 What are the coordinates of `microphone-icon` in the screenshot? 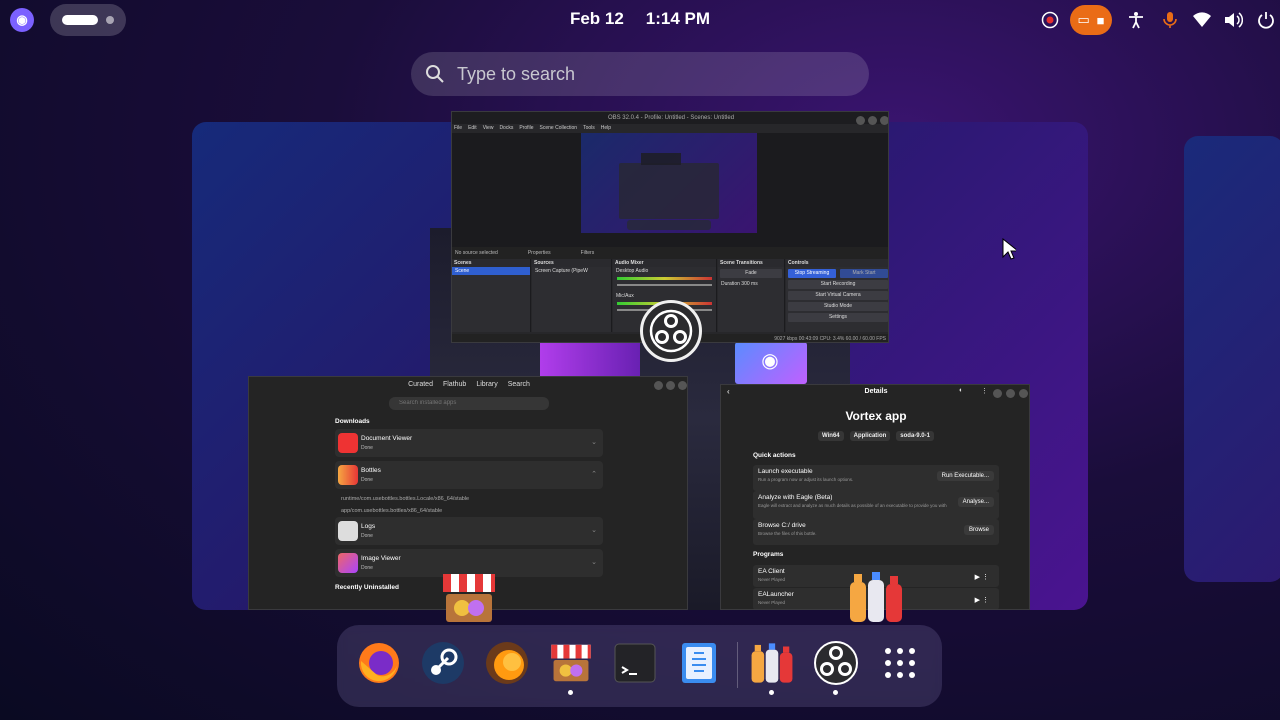 It's located at (1170, 20).